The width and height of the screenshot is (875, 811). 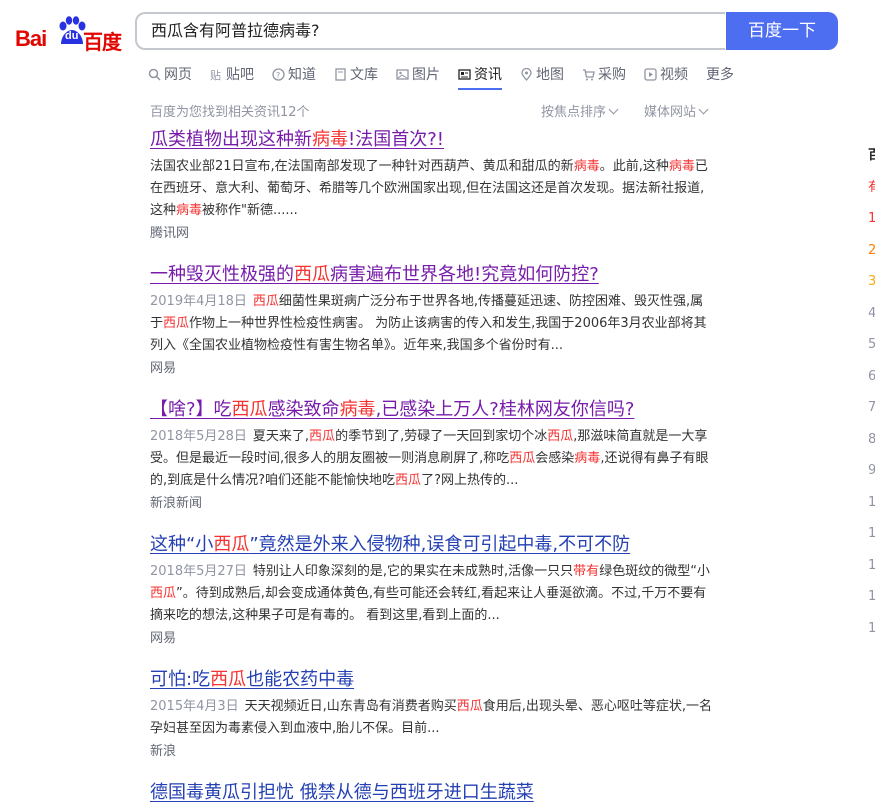 I want to click on play-icon, so click(x=650, y=74).